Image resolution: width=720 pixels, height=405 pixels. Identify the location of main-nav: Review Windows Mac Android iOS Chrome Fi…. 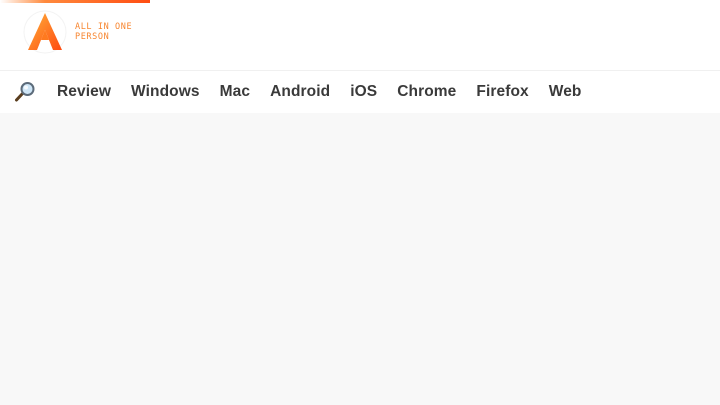
(360, 92).